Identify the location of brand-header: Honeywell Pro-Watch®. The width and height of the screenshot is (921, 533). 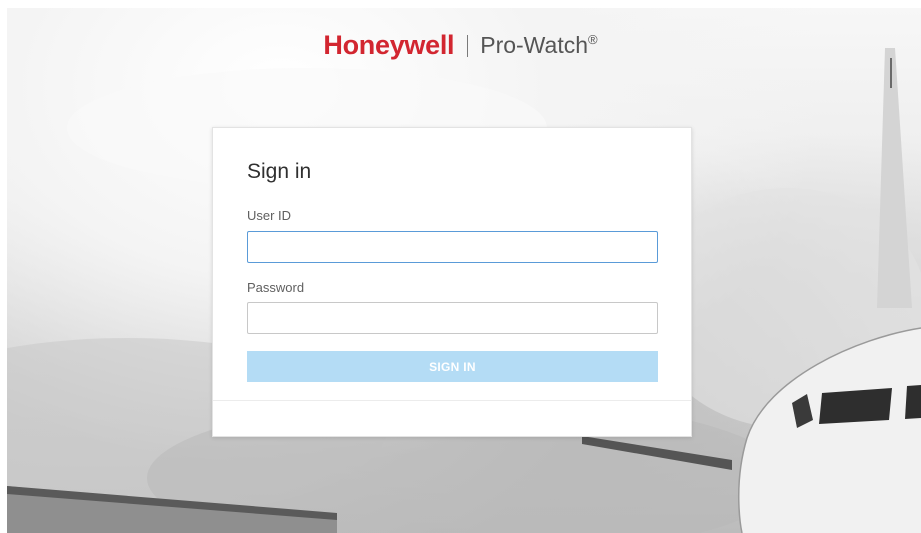
(460, 45).